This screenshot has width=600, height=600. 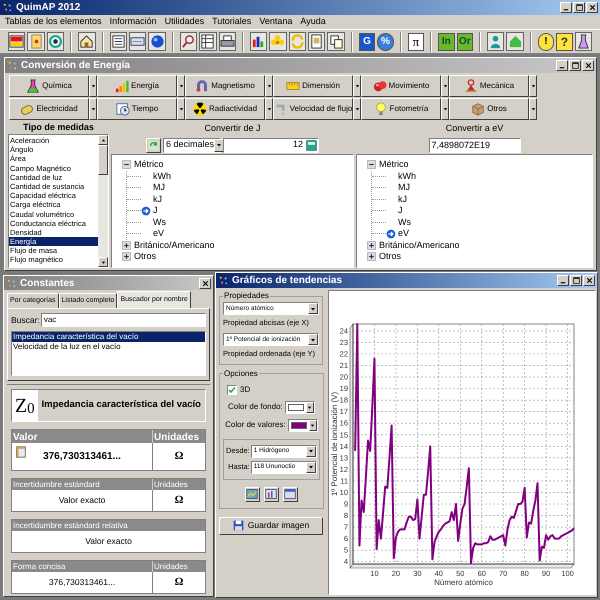 I want to click on category-button: Mecánica, so click(x=489, y=86).